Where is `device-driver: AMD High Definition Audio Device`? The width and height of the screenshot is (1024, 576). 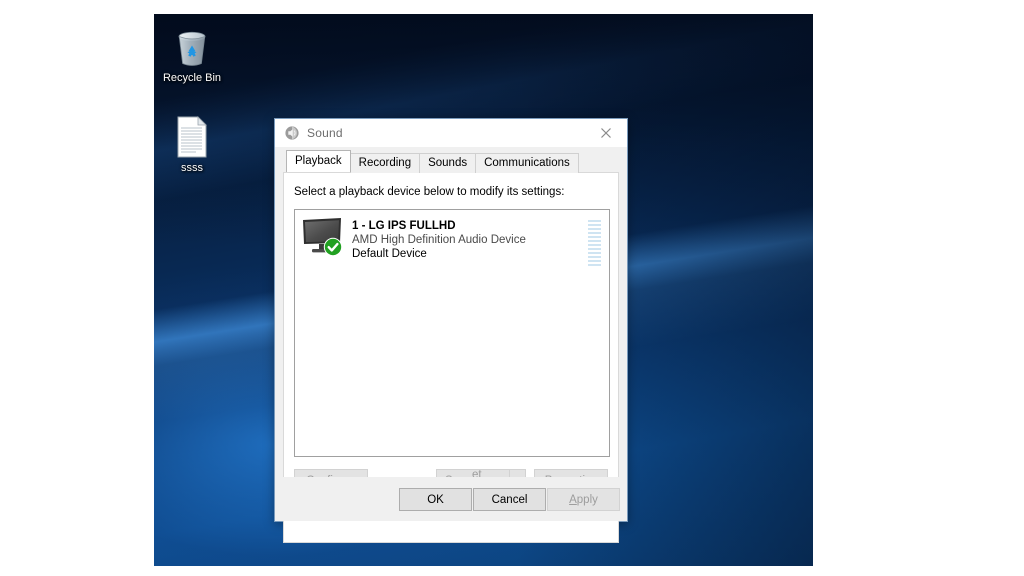
device-driver: AMD High Definition Audio Device is located at coordinates (439, 240).